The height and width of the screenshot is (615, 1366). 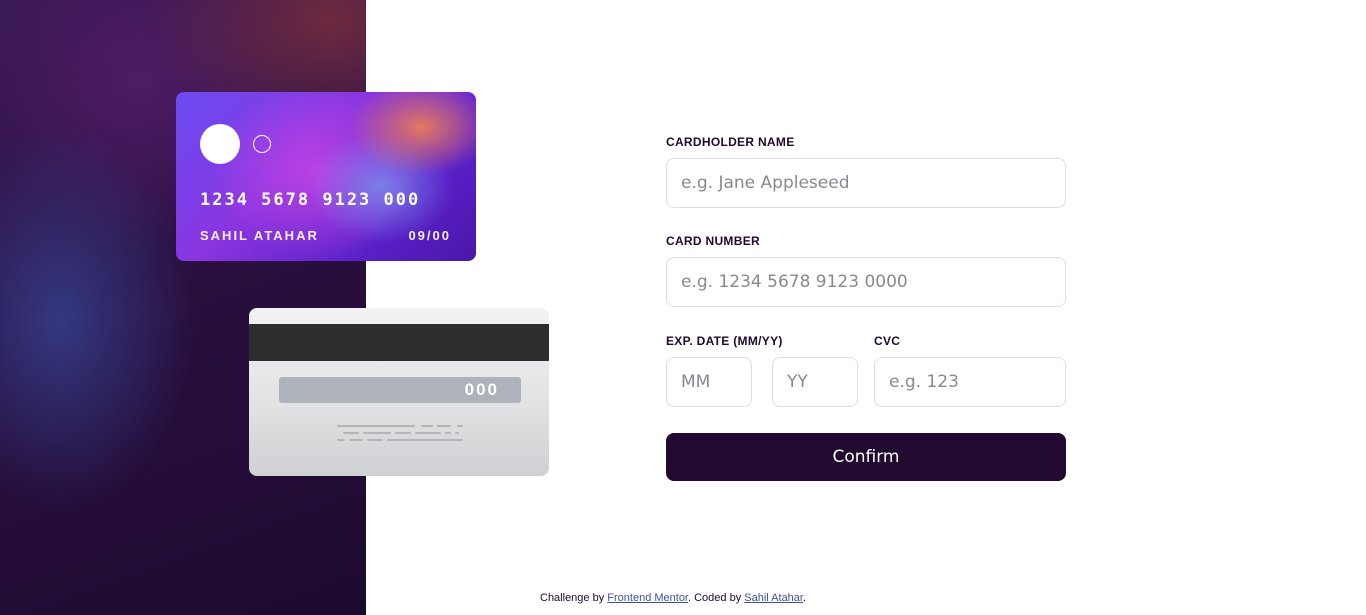 What do you see at coordinates (262, 144) in the screenshot?
I see `card-logo-circle-small` at bounding box center [262, 144].